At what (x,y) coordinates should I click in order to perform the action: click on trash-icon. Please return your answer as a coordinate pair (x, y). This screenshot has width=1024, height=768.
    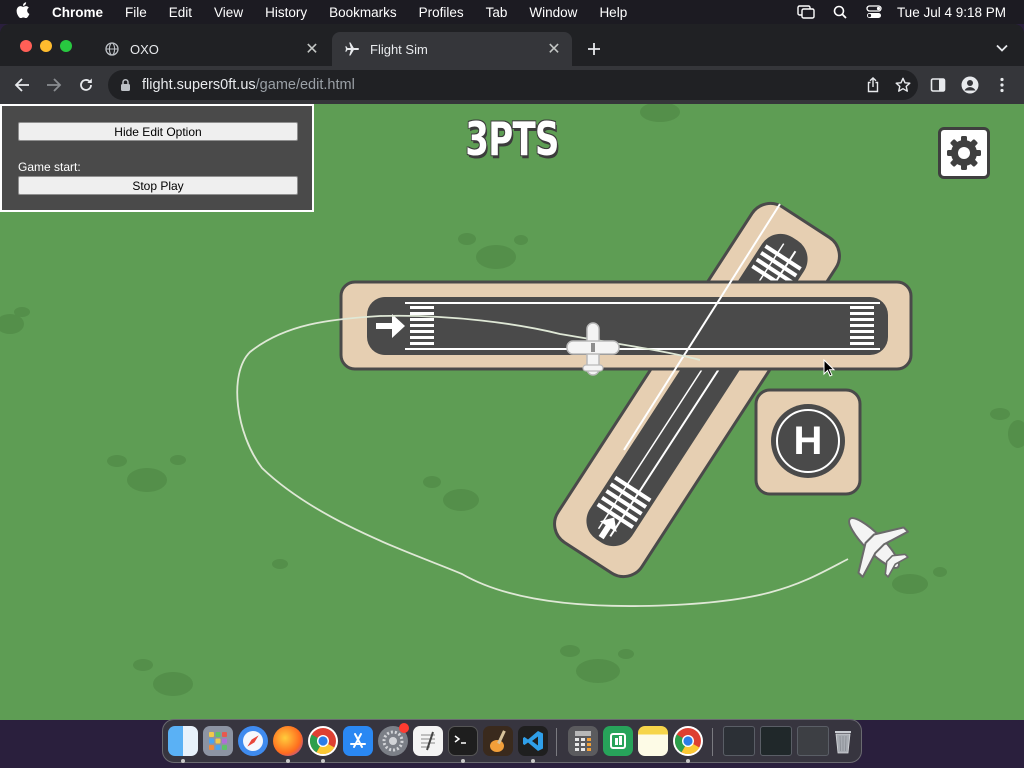
    Looking at the image, I should click on (843, 741).